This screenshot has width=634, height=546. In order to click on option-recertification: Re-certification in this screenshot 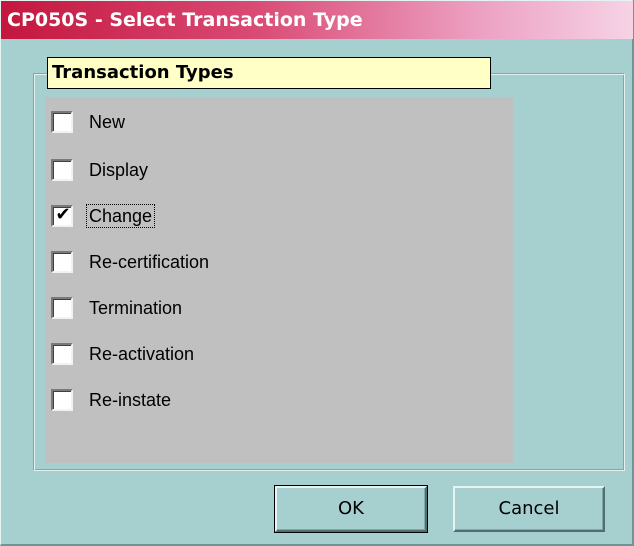, I will do `click(131, 262)`.